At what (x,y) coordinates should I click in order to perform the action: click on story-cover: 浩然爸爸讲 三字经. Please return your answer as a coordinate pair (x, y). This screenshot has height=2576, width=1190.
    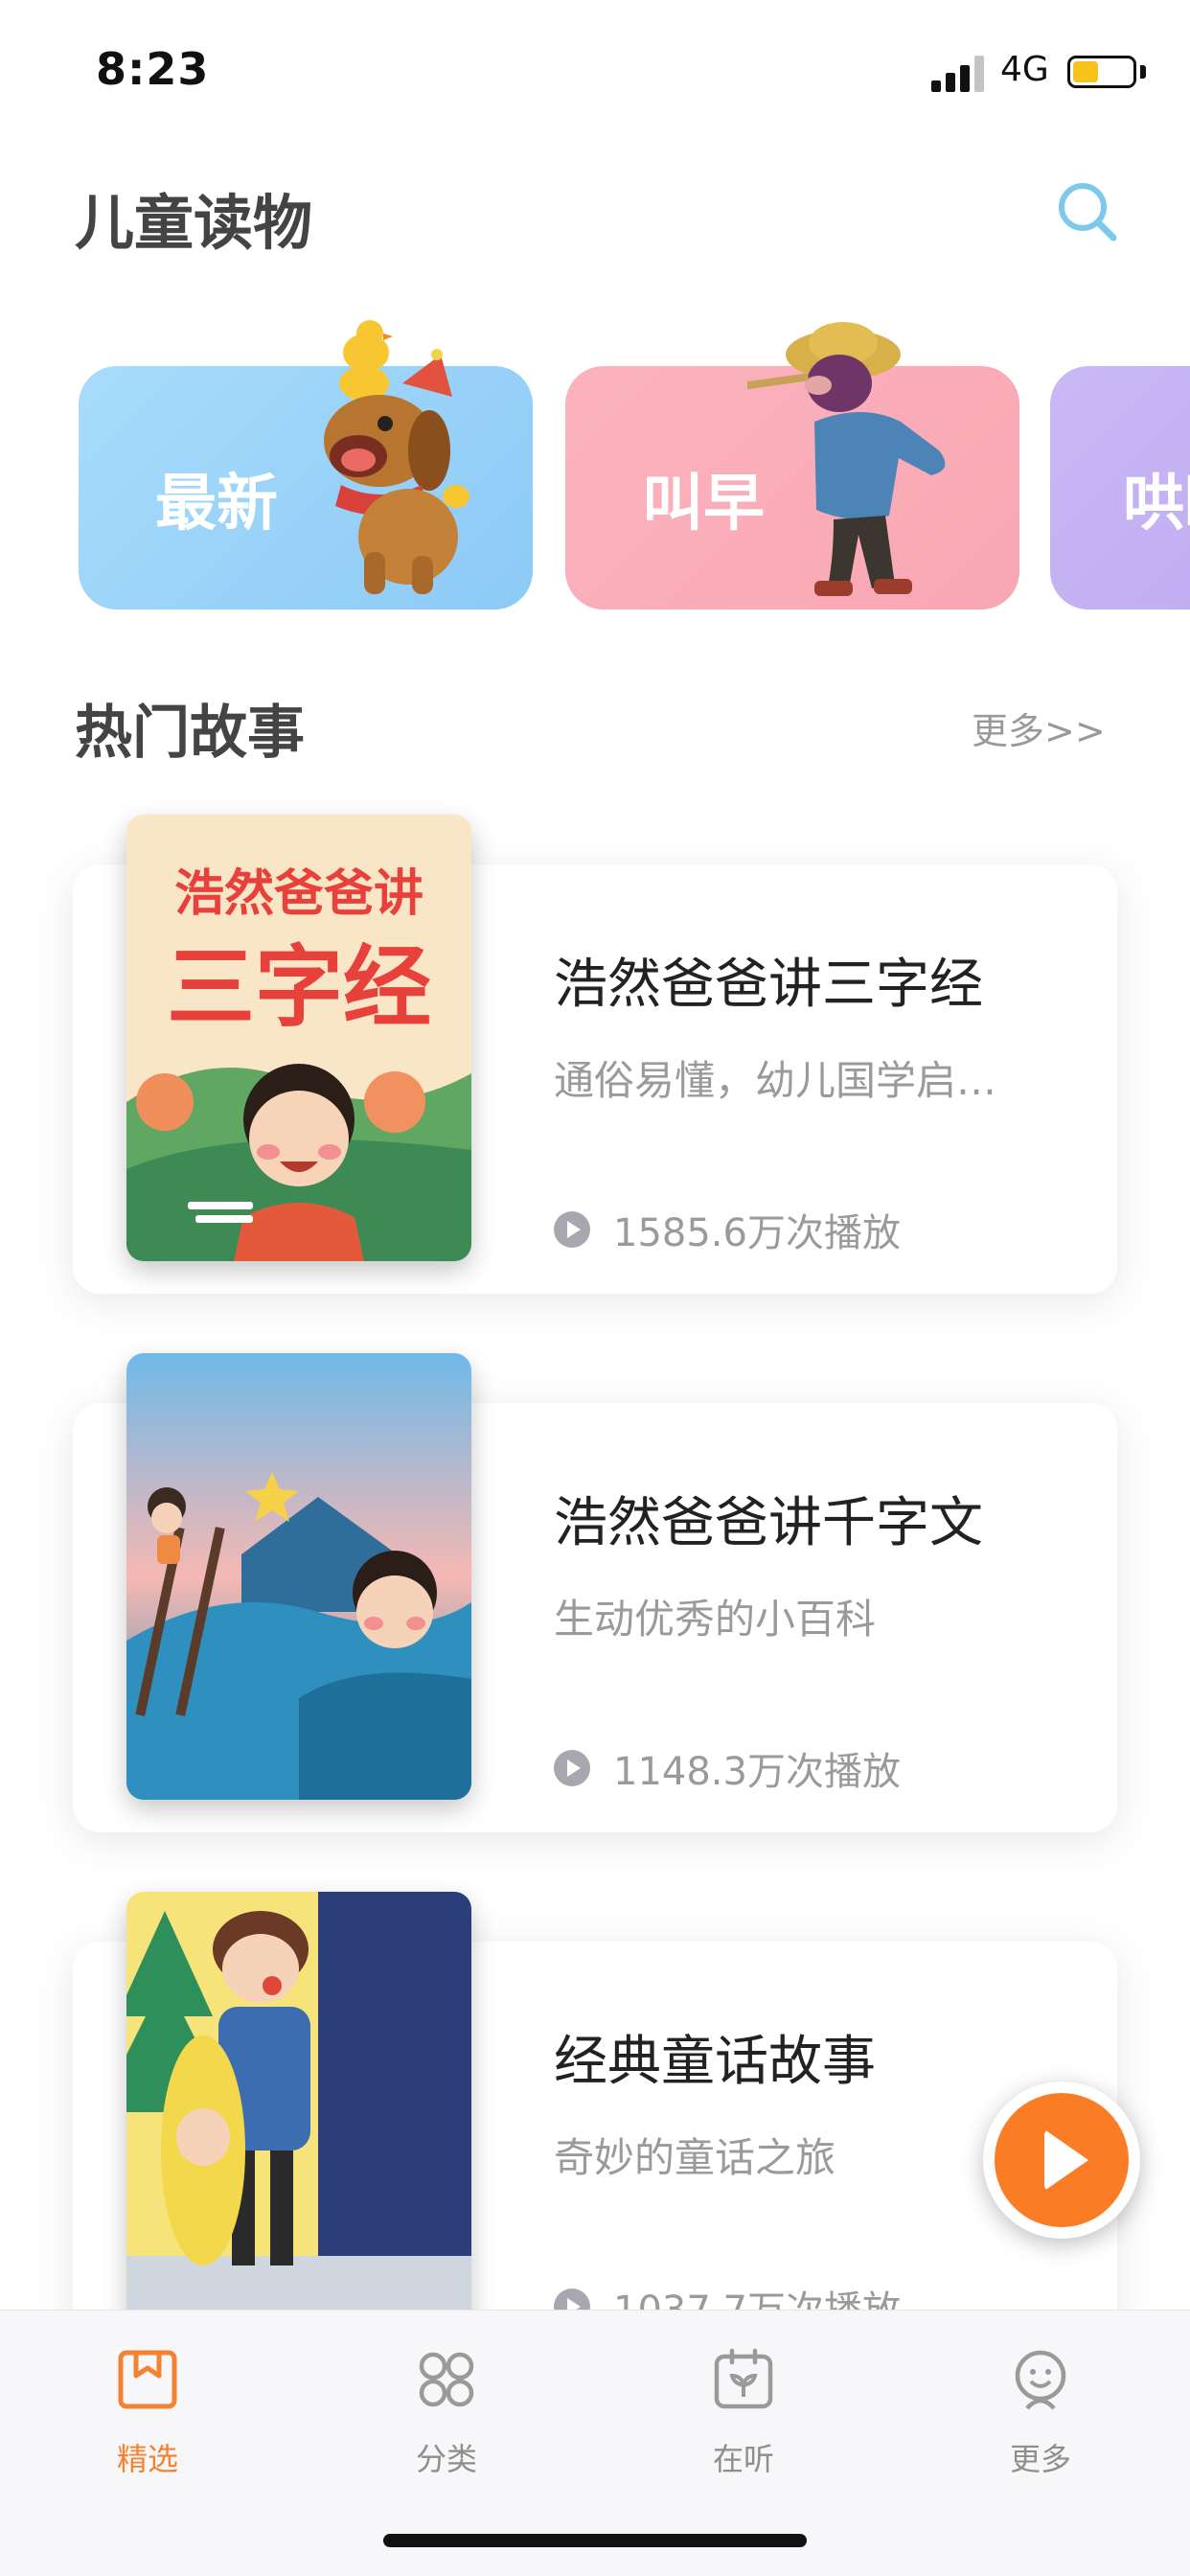
    Looking at the image, I should click on (298, 1038).